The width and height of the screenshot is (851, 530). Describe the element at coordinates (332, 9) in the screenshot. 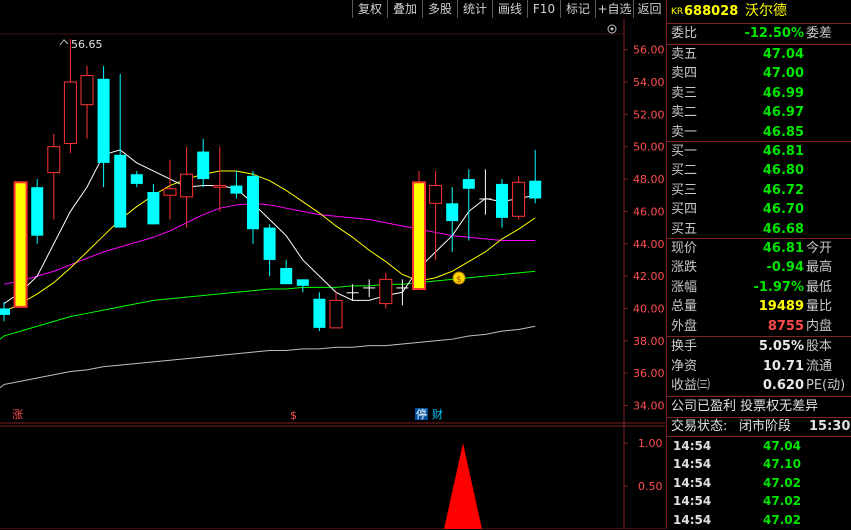

I see `chart-toolbar: 复权 叠加 多股 统计 画线 F10 标记 +自选 返回` at that location.